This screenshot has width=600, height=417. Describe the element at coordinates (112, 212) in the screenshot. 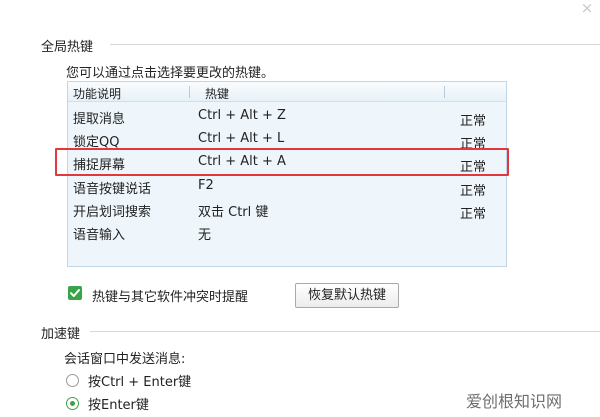

I see `row-function: 开启划词搜索` at that location.